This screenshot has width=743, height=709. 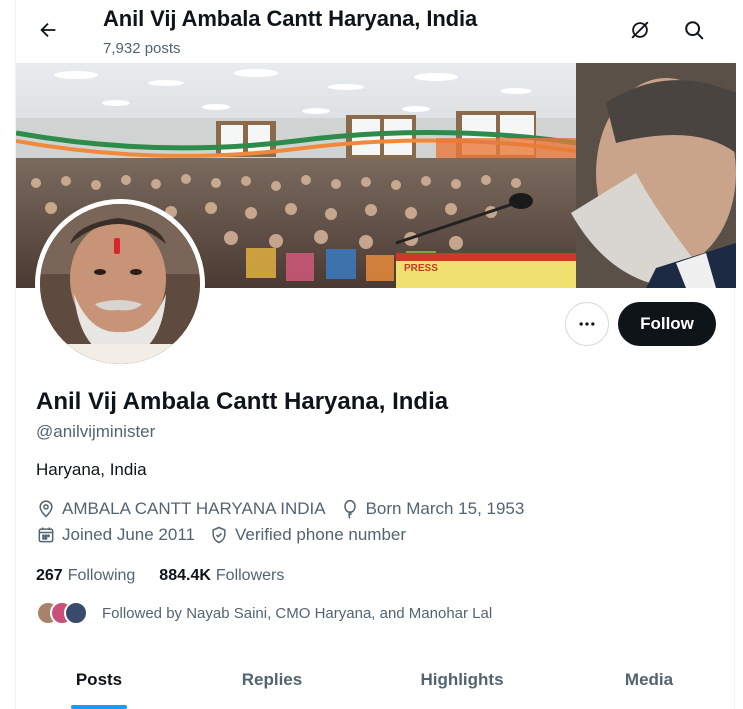 I want to click on header-title: Anil Vij Ambala Cantt Haryana, India, so click(x=290, y=18).